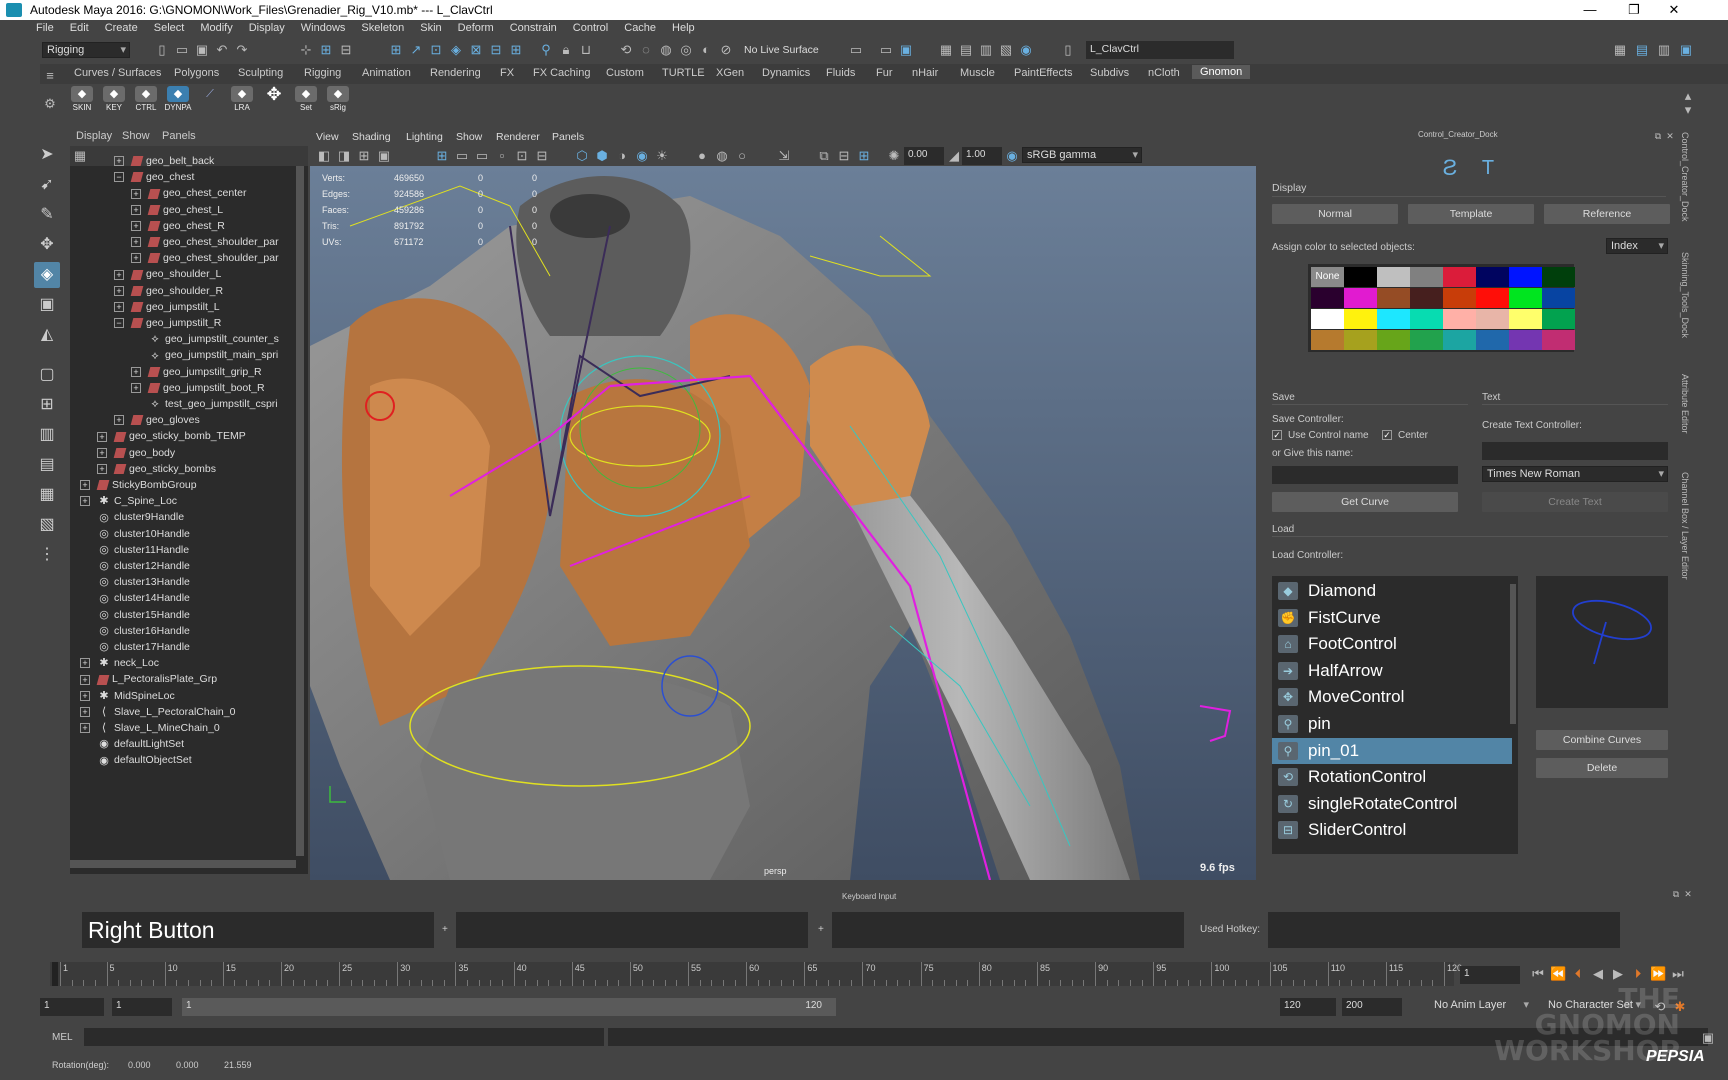 The height and width of the screenshot is (1080, 1728). What do you see at coordinates (162, 50) in the screenshot?
I see `new-scene-icon: ▯` at bounding box center [162, 50].